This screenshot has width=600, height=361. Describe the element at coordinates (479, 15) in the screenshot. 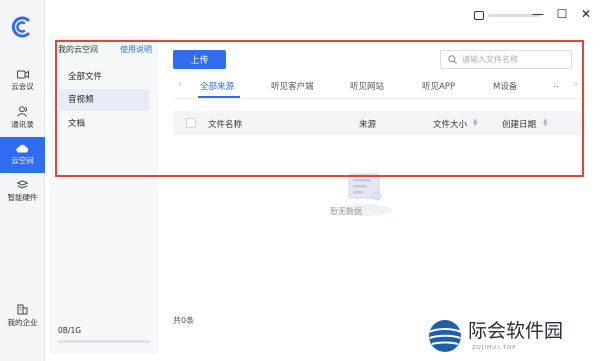

I see `avatar` at that location.